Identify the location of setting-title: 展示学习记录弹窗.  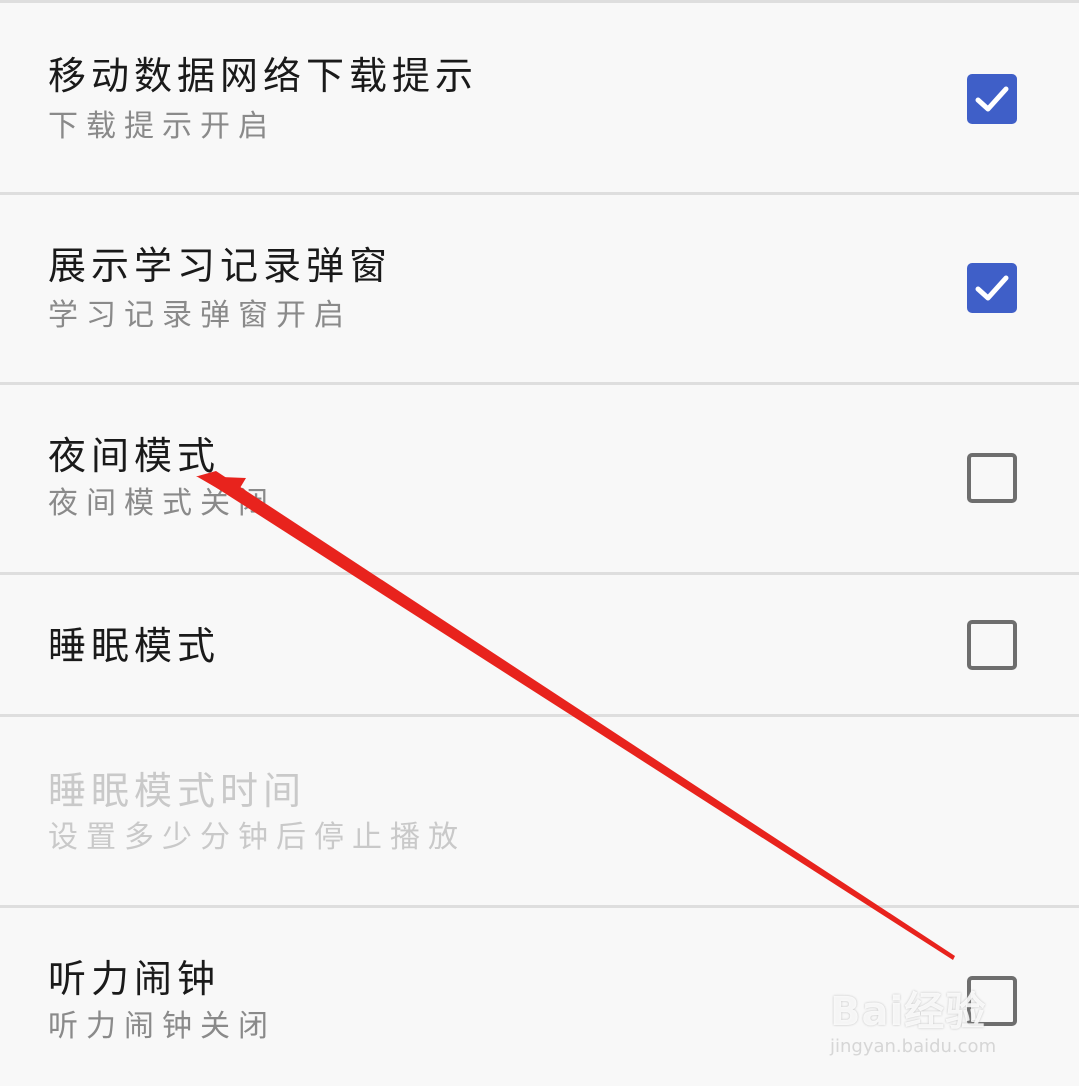
(220, 266).